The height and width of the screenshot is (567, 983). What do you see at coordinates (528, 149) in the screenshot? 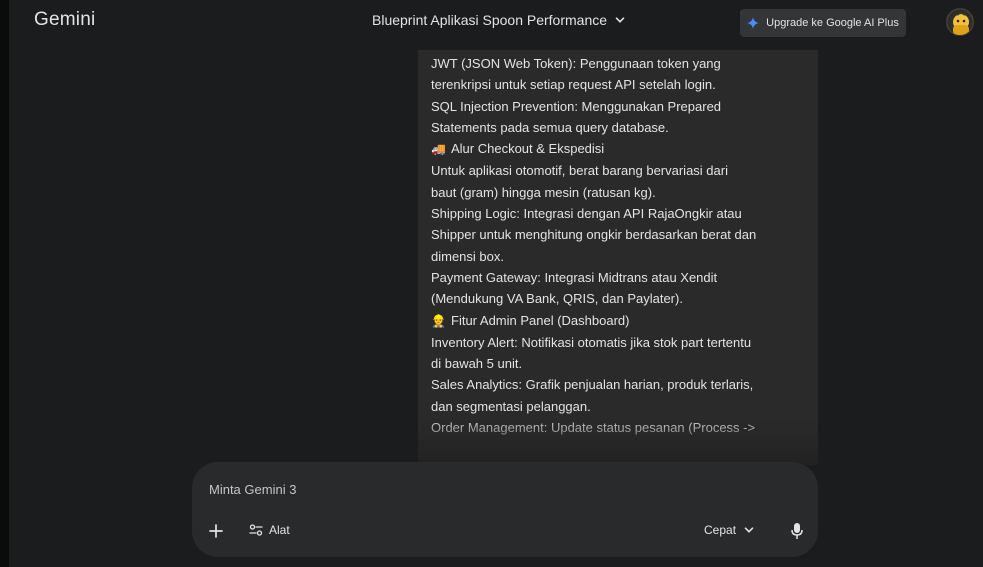
I see `response-line-text: Alur Checkout & Ekspedisi` at bounding box center [528, 149].